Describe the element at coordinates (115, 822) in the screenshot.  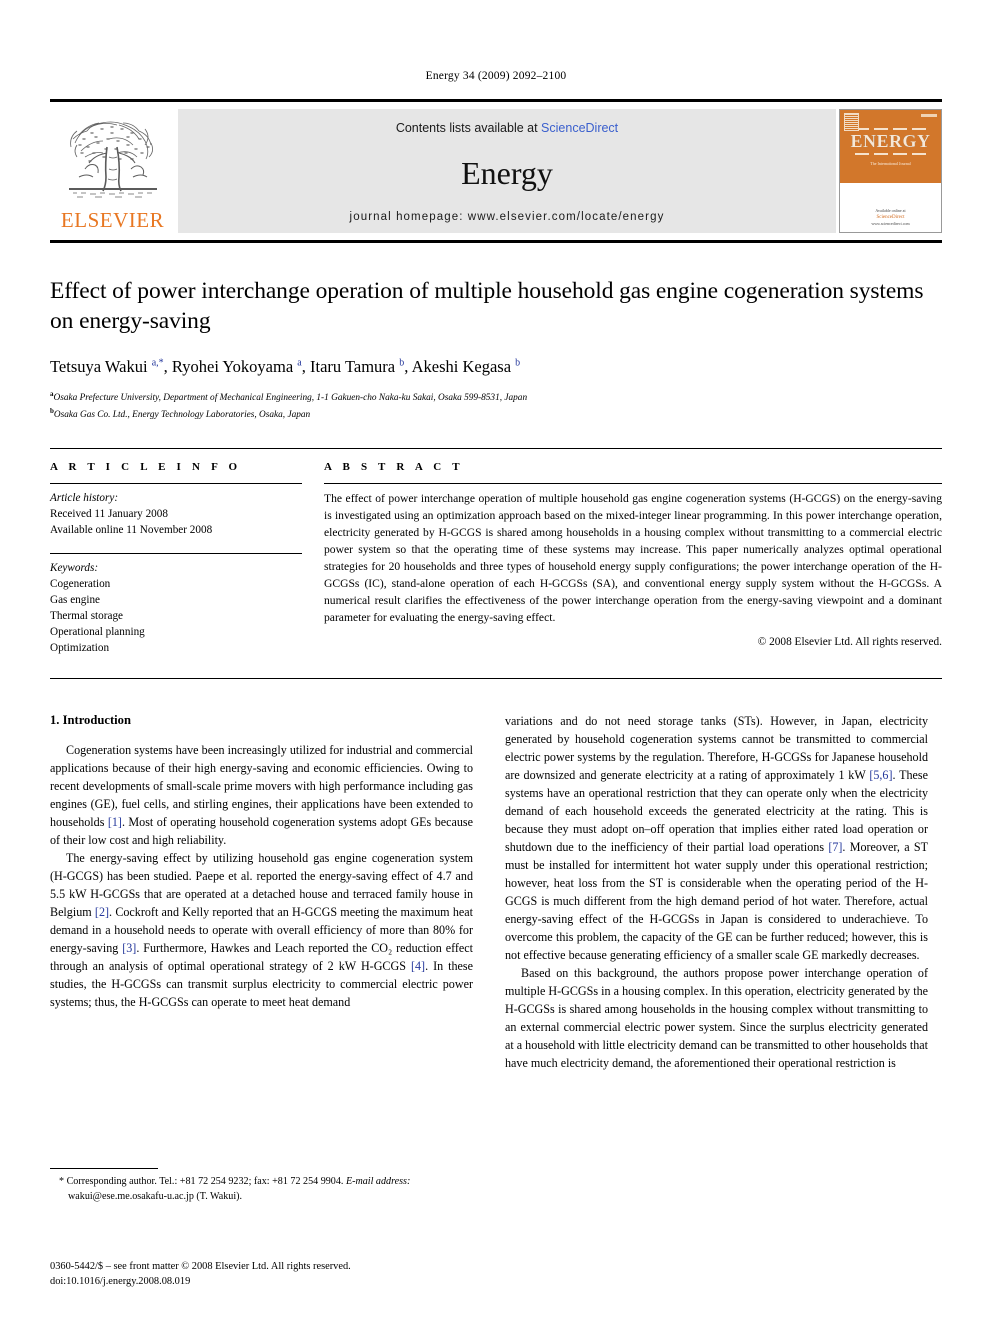
I see `citation-link: [1]` at that location.